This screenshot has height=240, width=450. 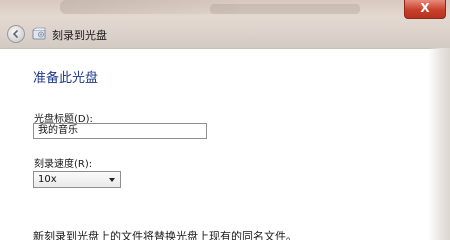 What do you see at coordinates (120, 131) in the screenshot?
I see `disc-title-input: 我的音乐` at bounding box center [120, 131].